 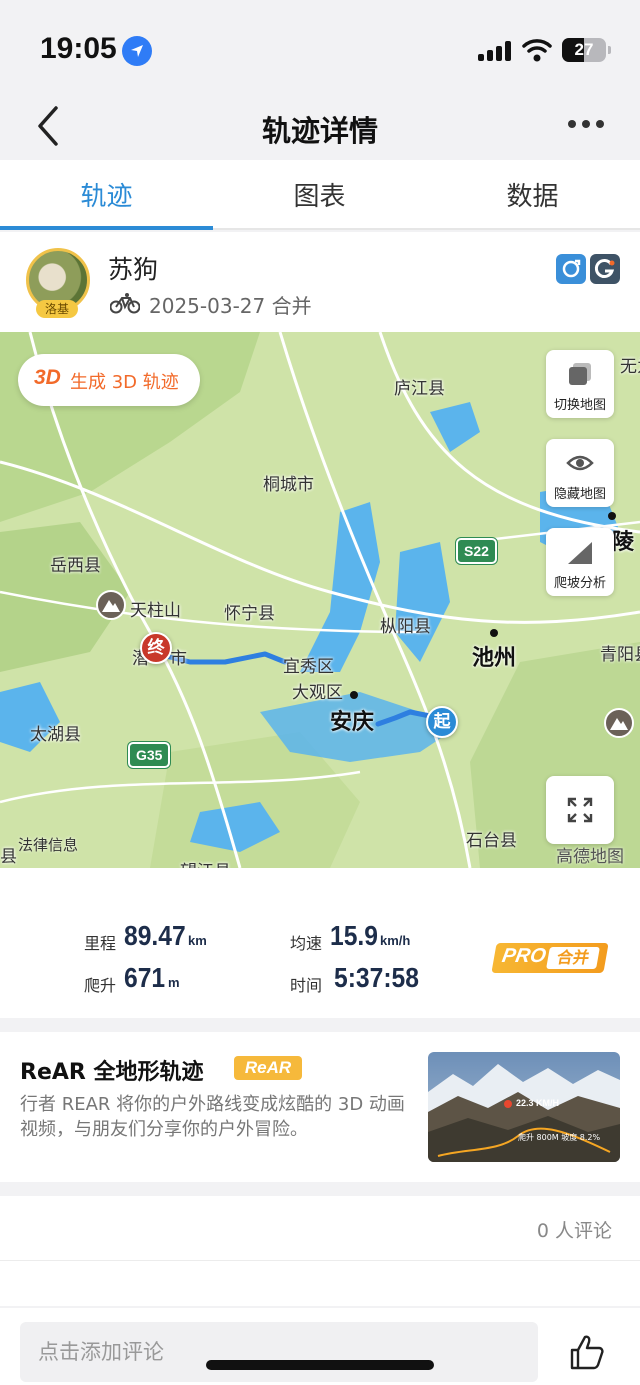 I want to click on stat-distance-label: 里程, so click(x=100, y=943).